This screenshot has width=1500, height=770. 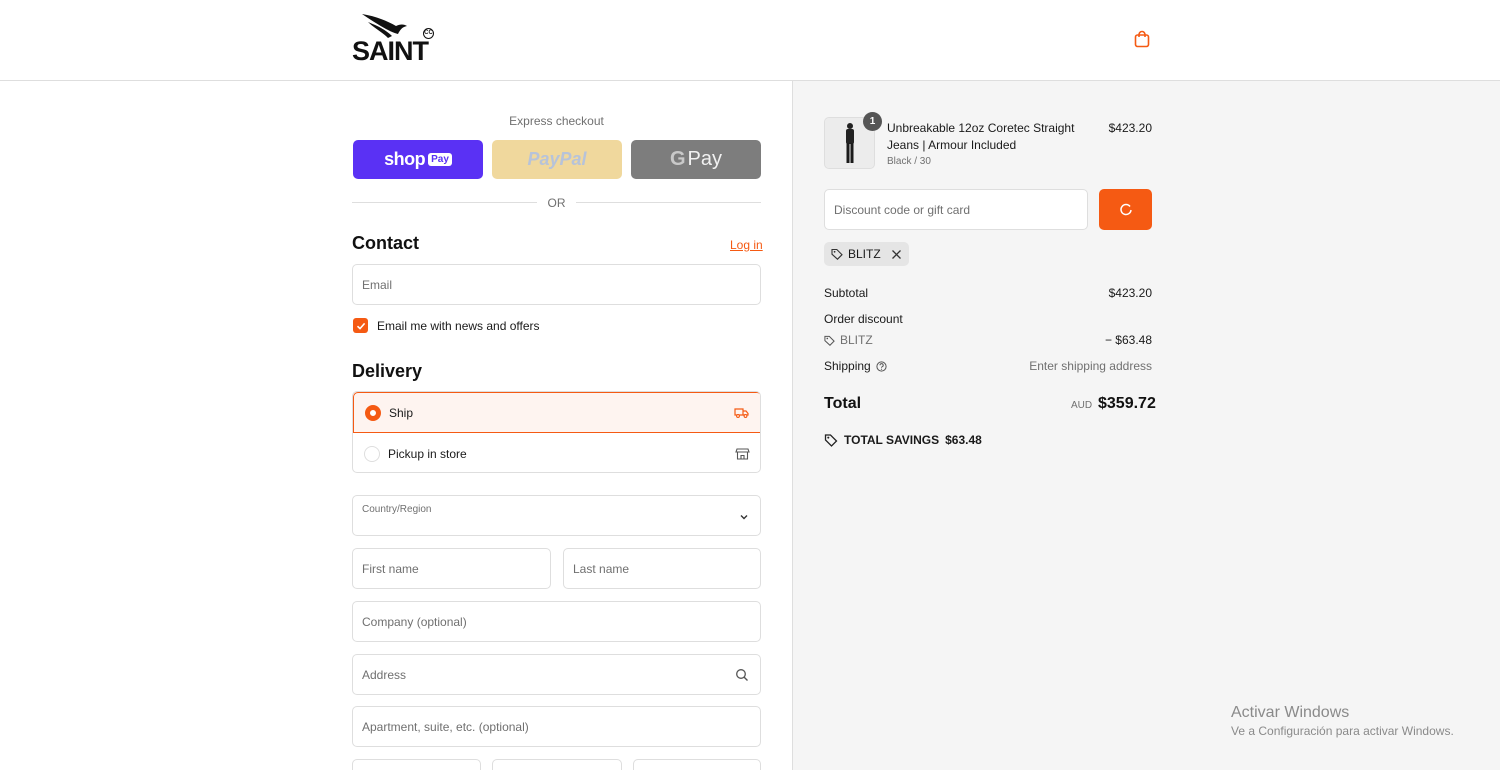 What do you see at coordinates (556, 412) in the screenshot?
I see `delivery-option-ship: Ship` at bounding box center [556, 412].